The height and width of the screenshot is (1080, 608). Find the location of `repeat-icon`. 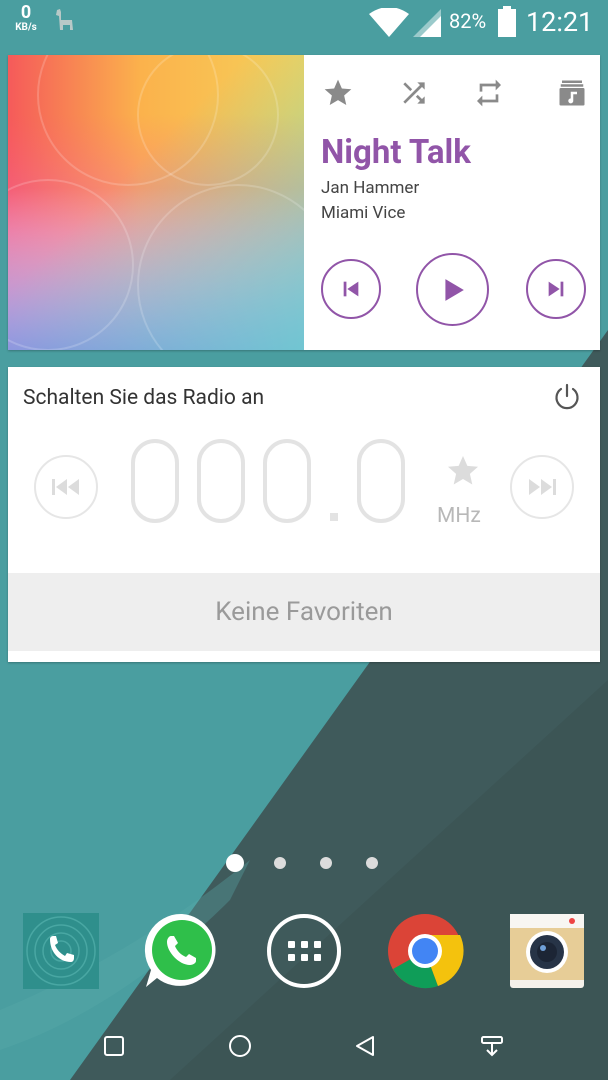

repeat-icon is located at coordinates (489, 93).